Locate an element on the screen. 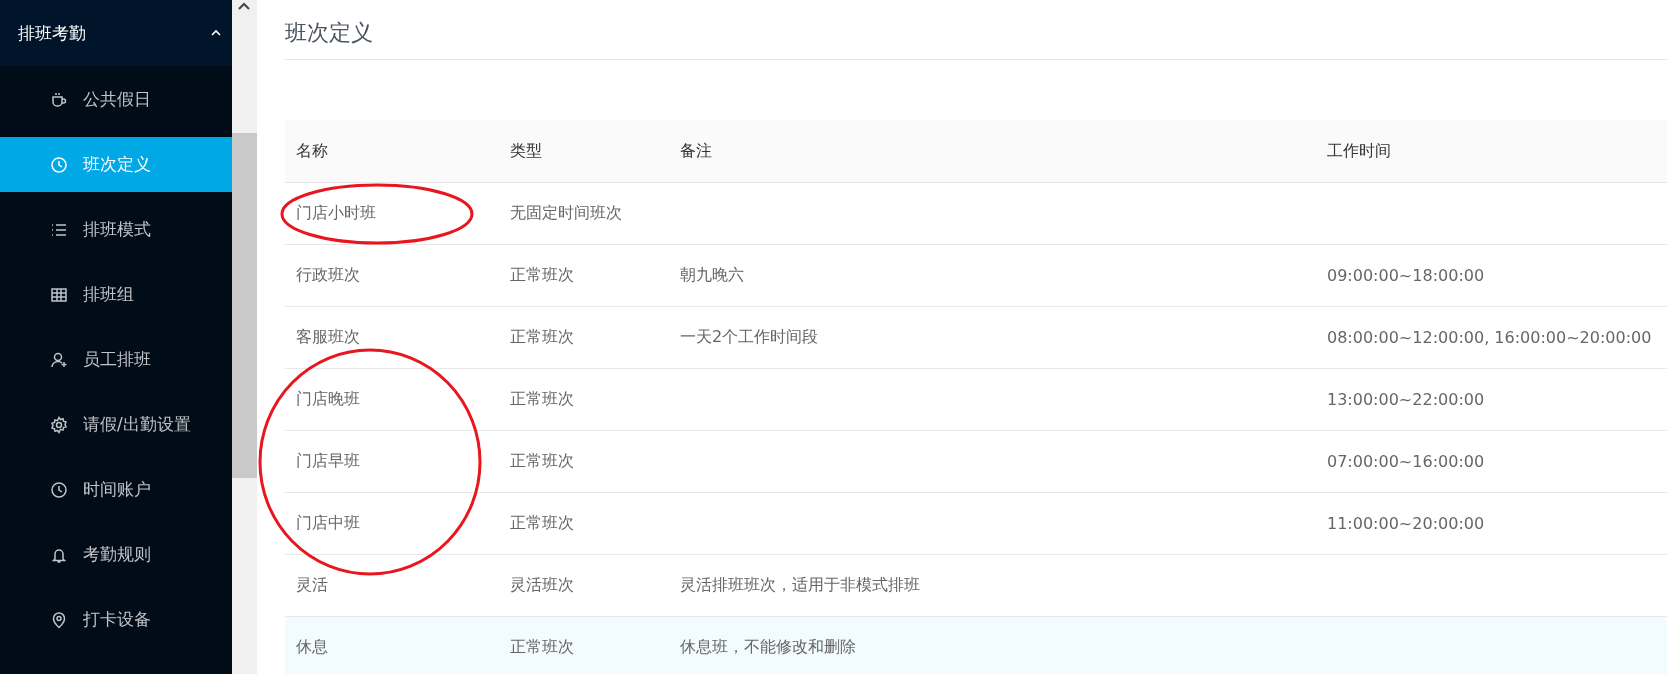  caret-icon is located at coordinates (216, 33).